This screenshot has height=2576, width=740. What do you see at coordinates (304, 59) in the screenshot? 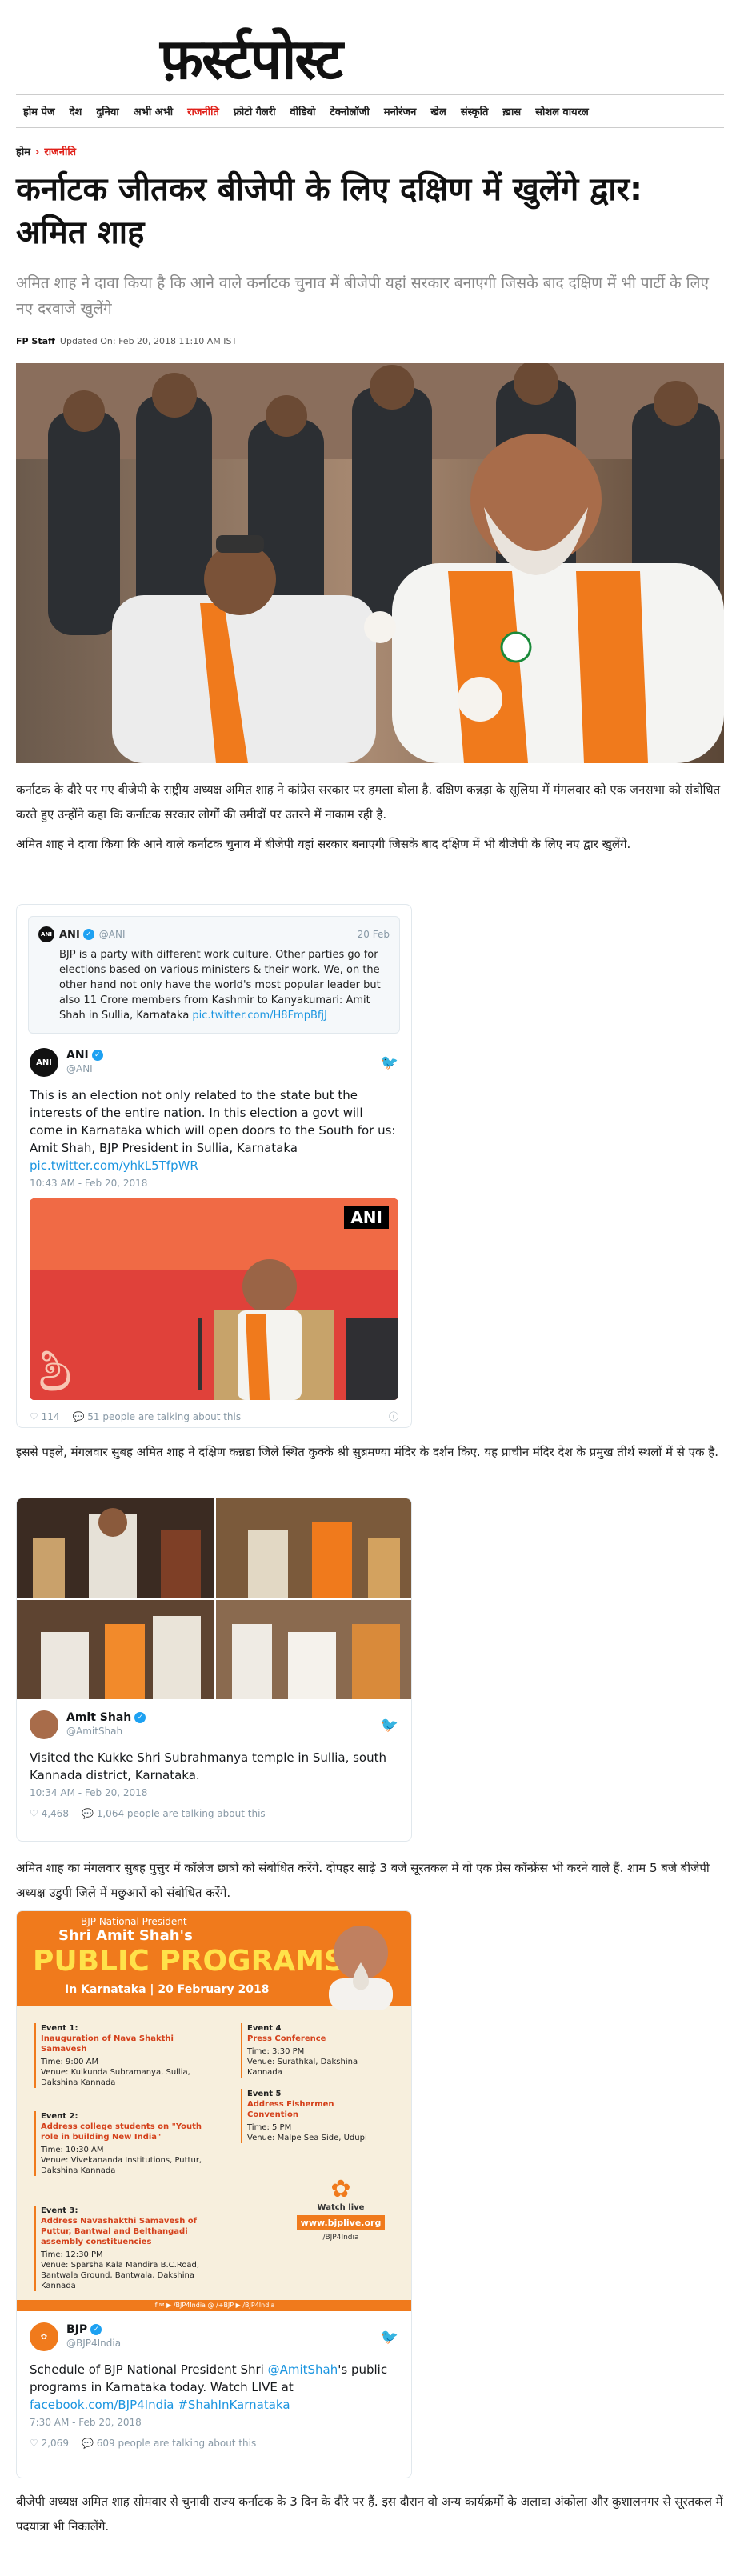
I see `site-logo: फ़र्स्टपोस्ट` at bounding box center [304, 59].